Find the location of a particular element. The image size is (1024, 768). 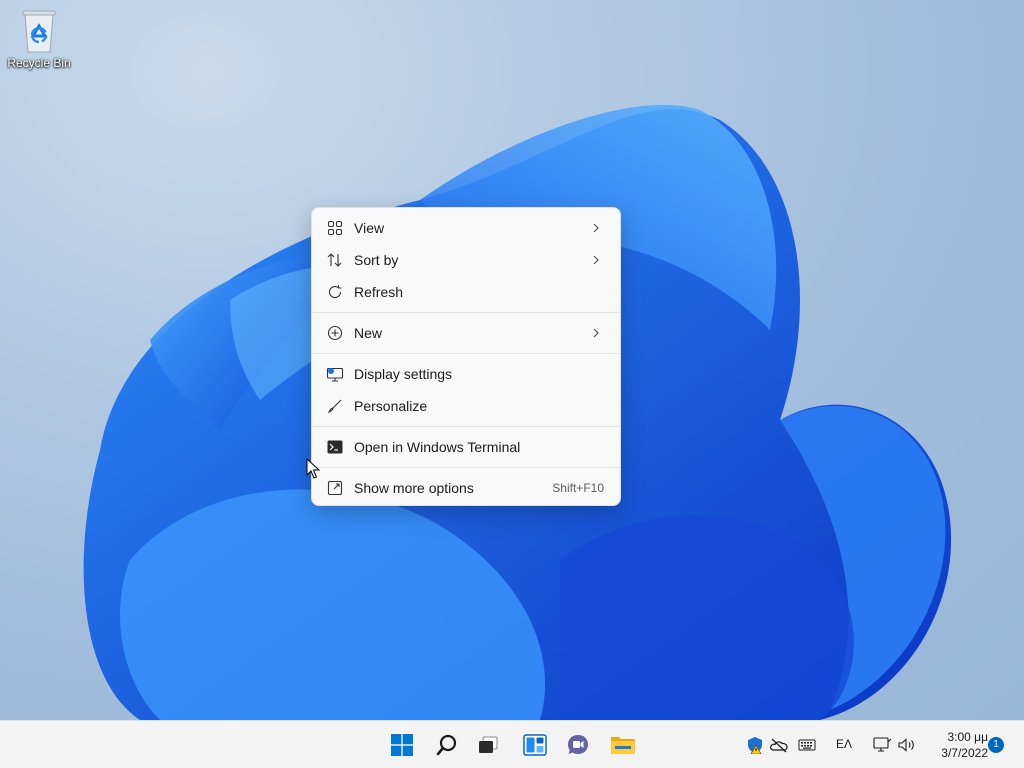

search-button is located at coordinates (447, 745).